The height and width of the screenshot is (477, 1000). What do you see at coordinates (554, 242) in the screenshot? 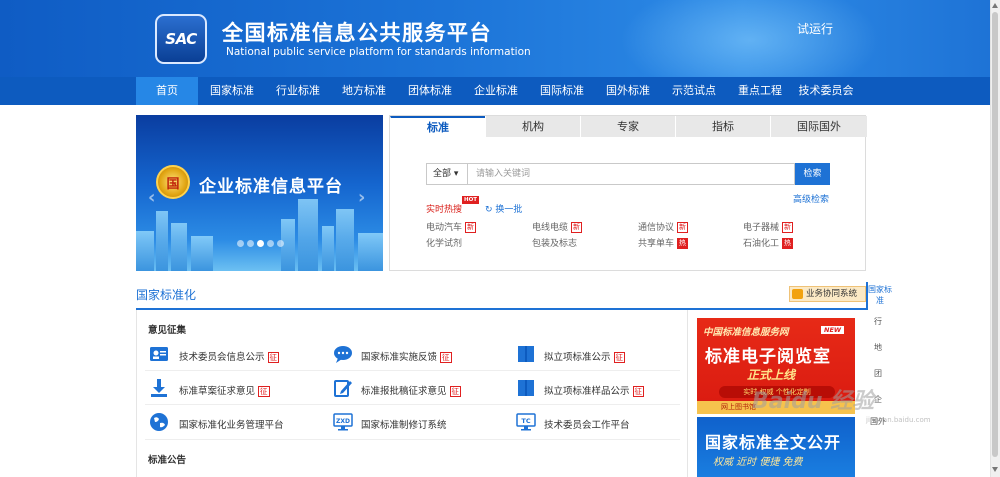
I see `hot-keyword: 包装及标志` at bounding box center [554, 242].